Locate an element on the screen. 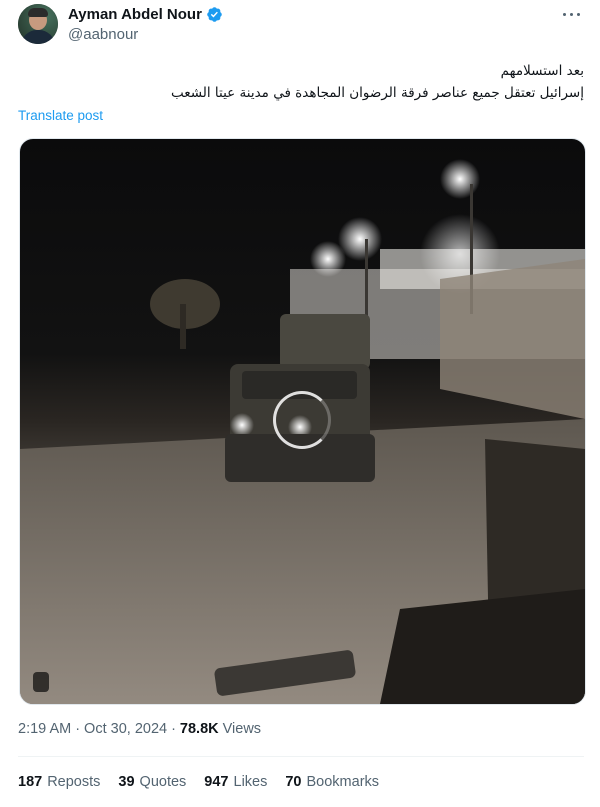 The height and width of the screenshot is (807, 600). views-label: Views is located at coordinates (242, 729).